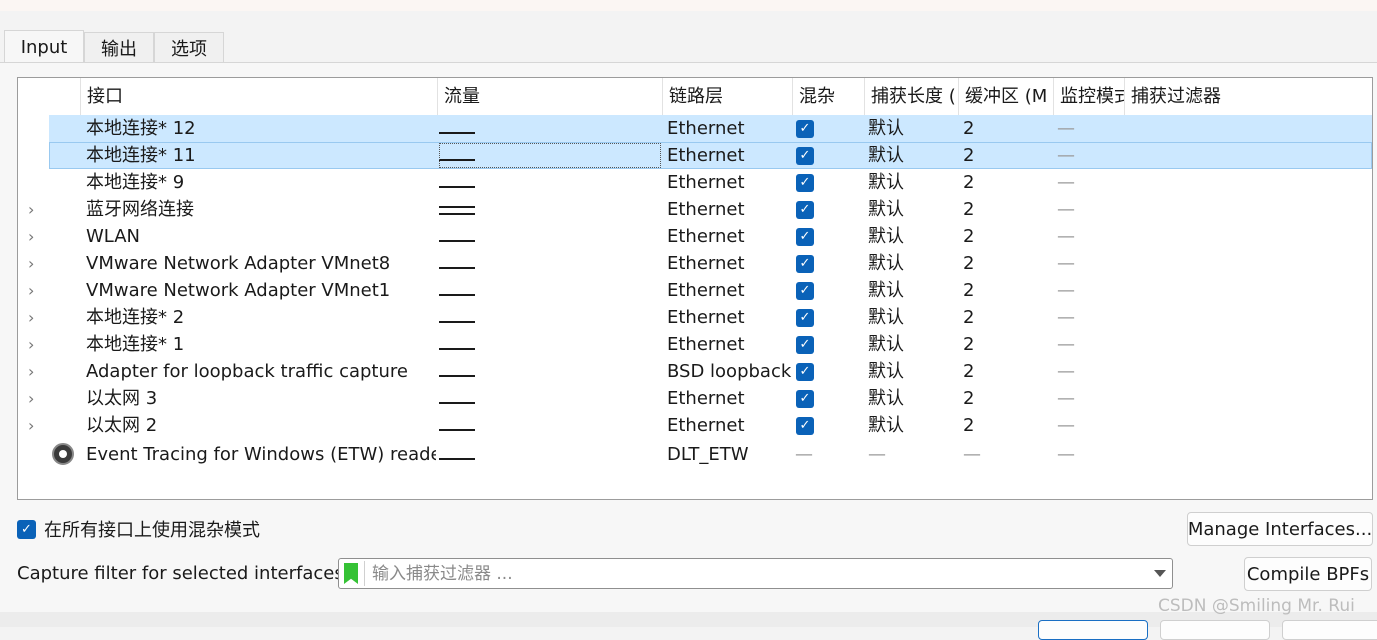 Image resolution: width=1377 pixels, height=640 pixels. I want to click on interface-name: 以太网 2, so click(122, 425).